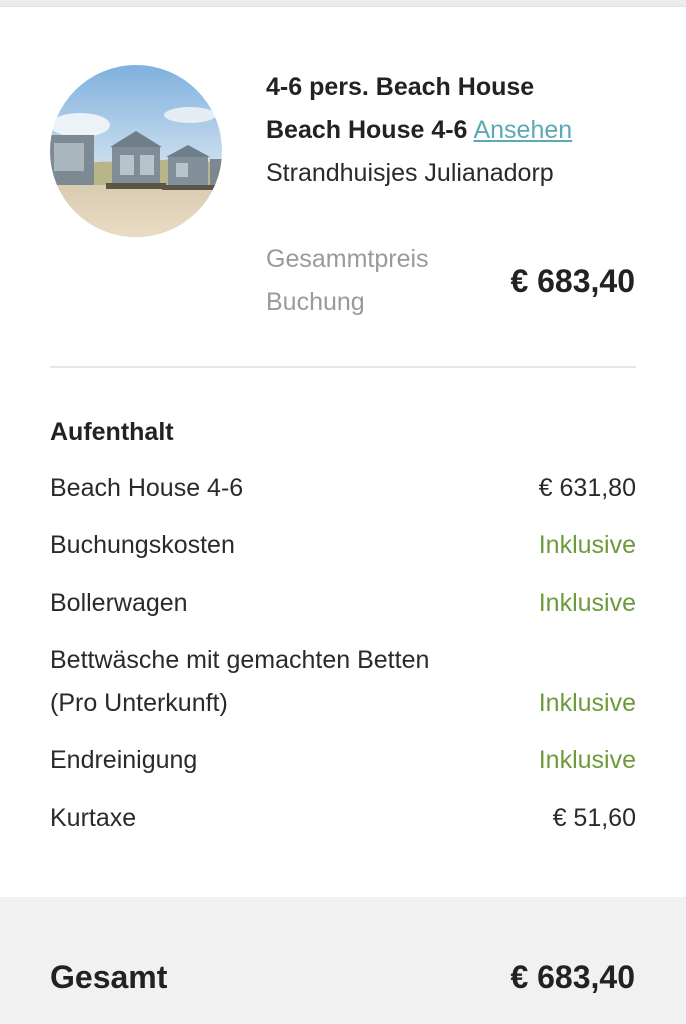 Image resolution: width=686 pixels, height=1024 pixels. Describe the element at coordinates (343, 603) in the screenshot. I see `line-item-handcart: Bollerwagen Inklusive` at that location.